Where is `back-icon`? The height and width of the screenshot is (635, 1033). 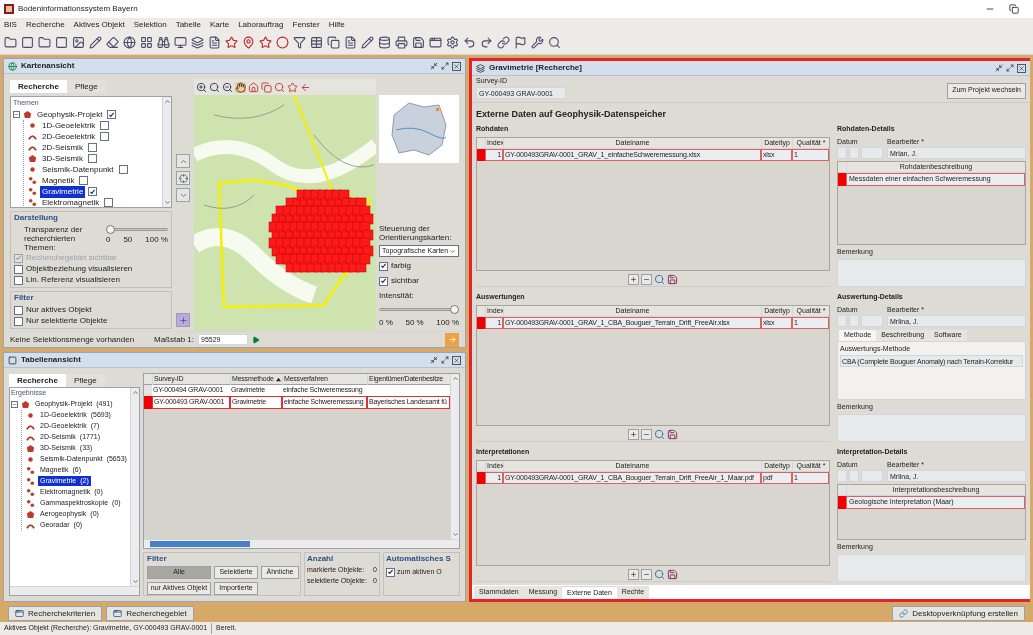 back-icon is located at coordinates (305, 87).